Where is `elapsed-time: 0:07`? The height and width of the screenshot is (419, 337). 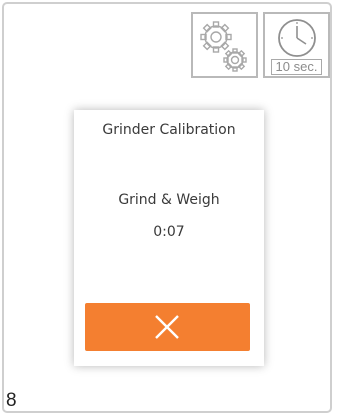 elapsed-time: 0:07 is located at coordinates (169, 232).